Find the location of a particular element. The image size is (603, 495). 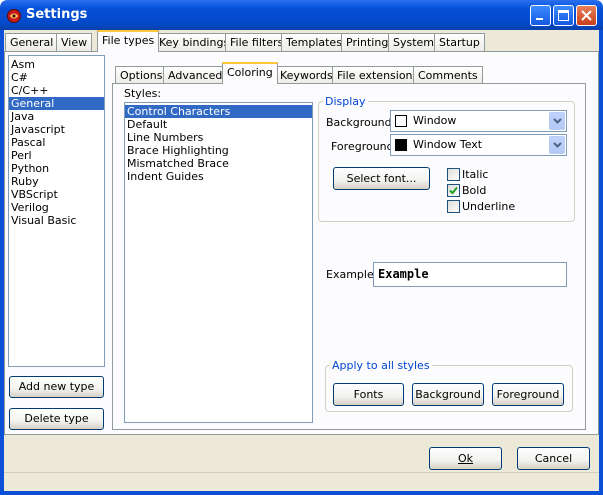

foreground-button: Foreground is located at coordinates (528, 394).